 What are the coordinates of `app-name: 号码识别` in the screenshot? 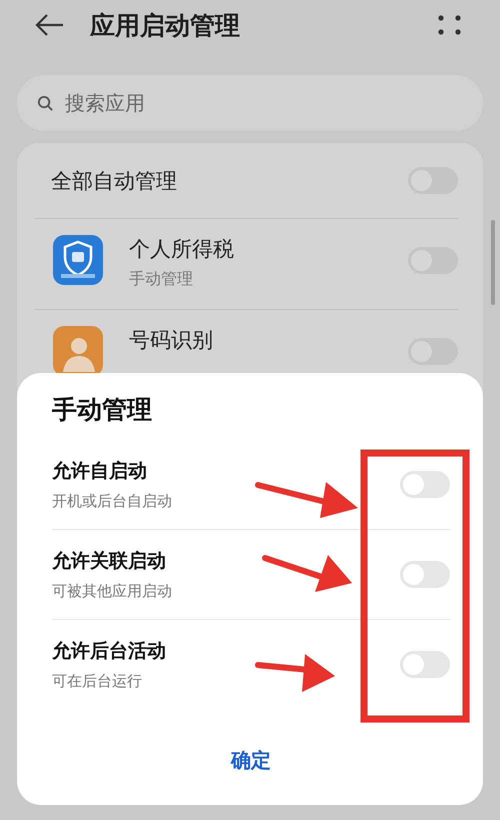 It's located at (171, 340).